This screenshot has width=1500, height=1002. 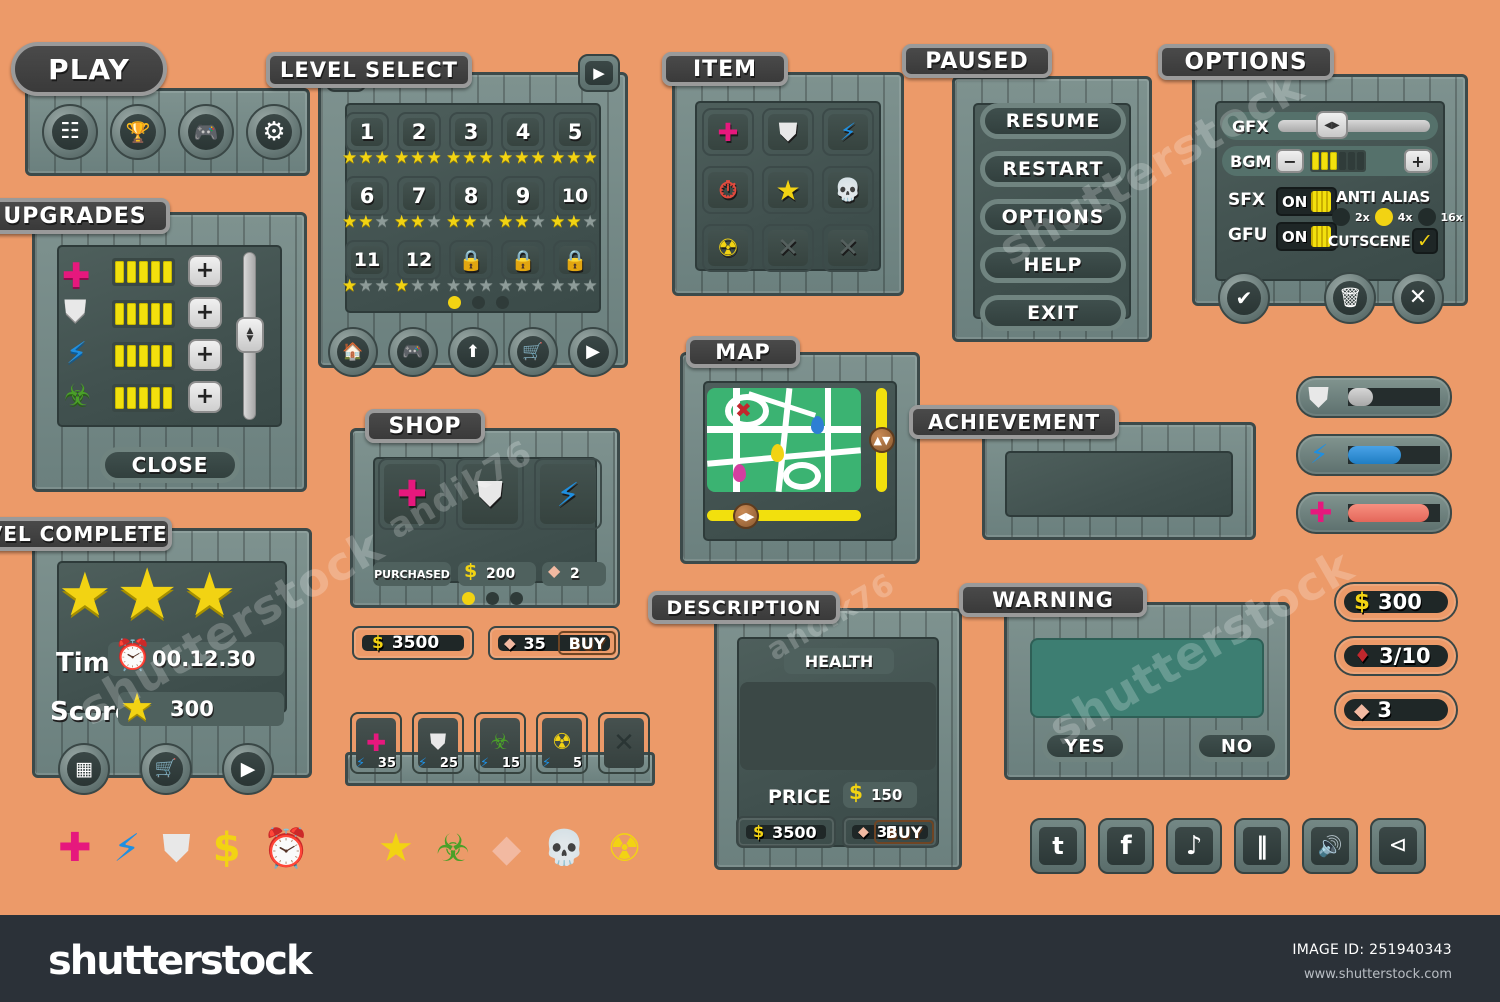 What do you see at coordinates (367, 260) in the screenshot?
I see `level-tile: 11` at bounding box center [367, 260].